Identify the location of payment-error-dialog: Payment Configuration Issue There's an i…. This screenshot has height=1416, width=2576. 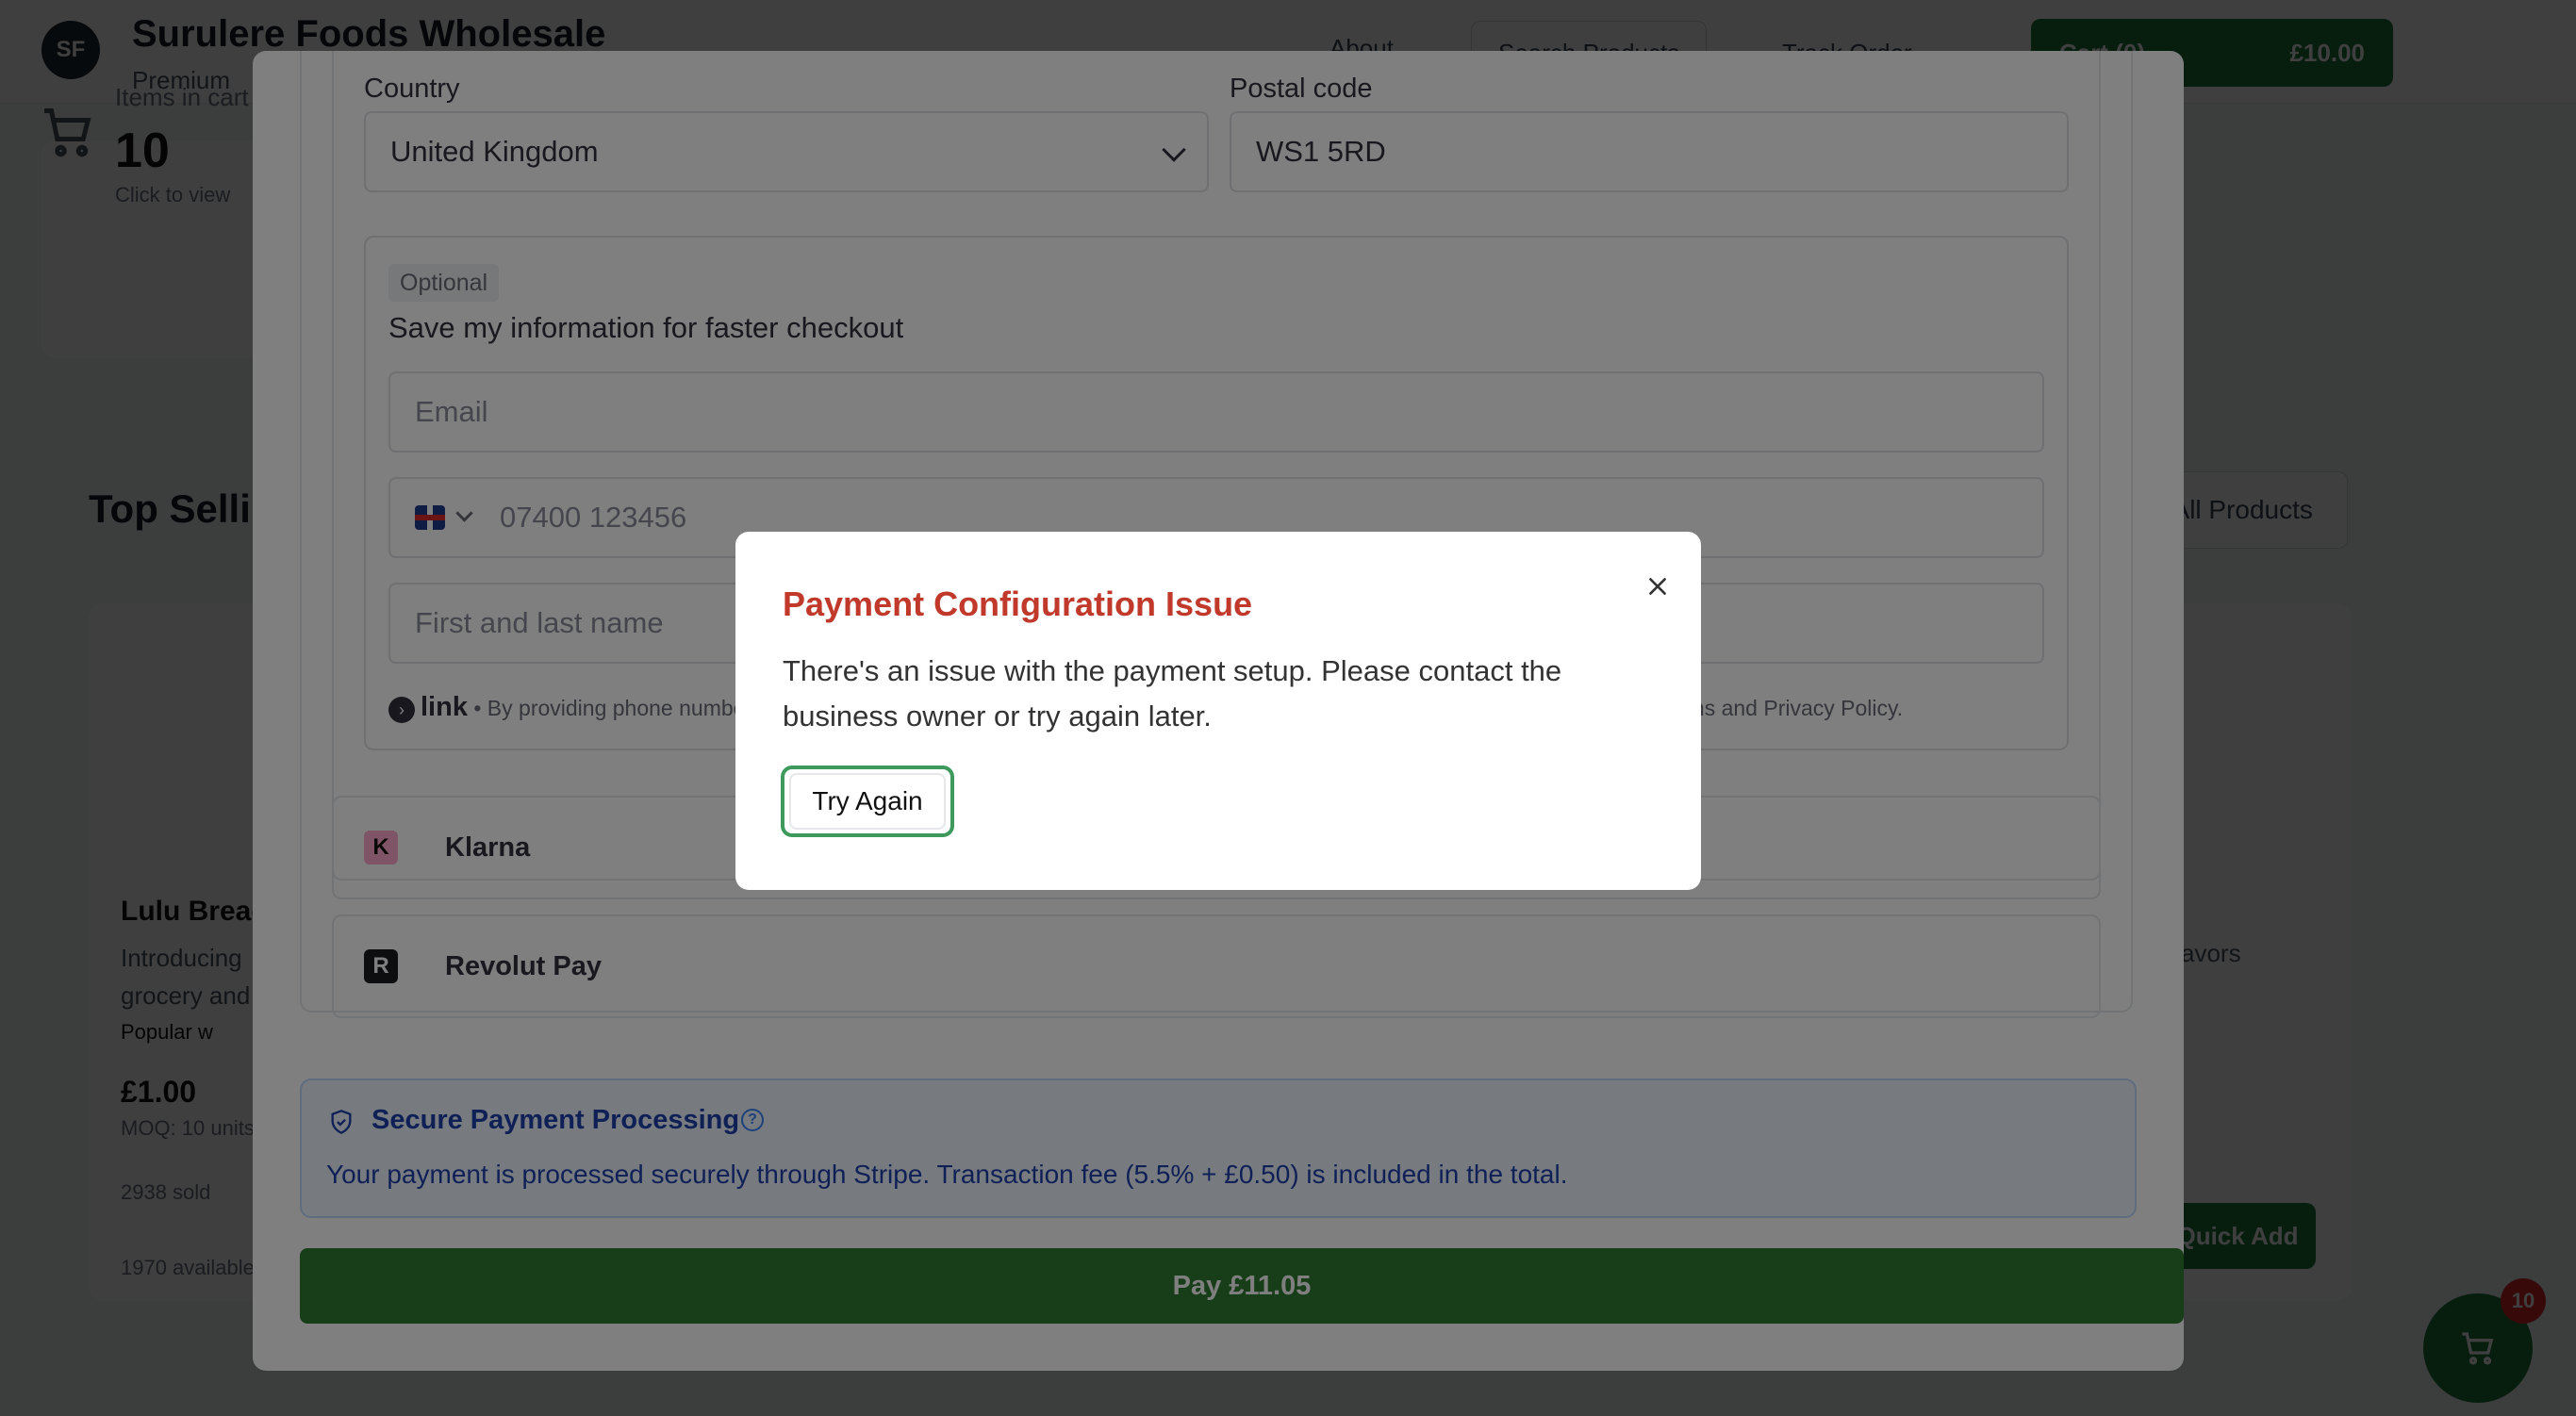
(1218, 711).